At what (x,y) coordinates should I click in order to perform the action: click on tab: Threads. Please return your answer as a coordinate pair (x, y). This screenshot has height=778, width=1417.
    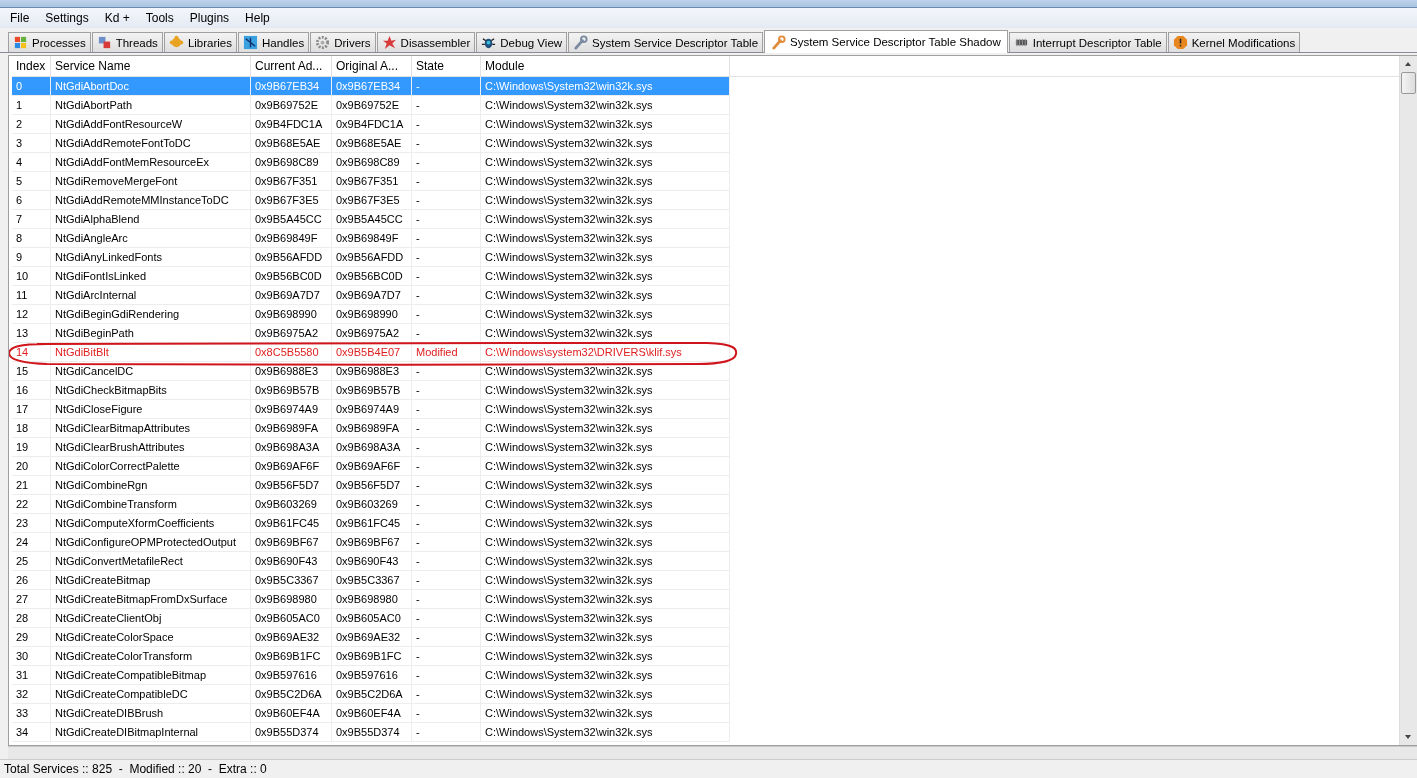
    Looking at the image, I should click on (127, 42).